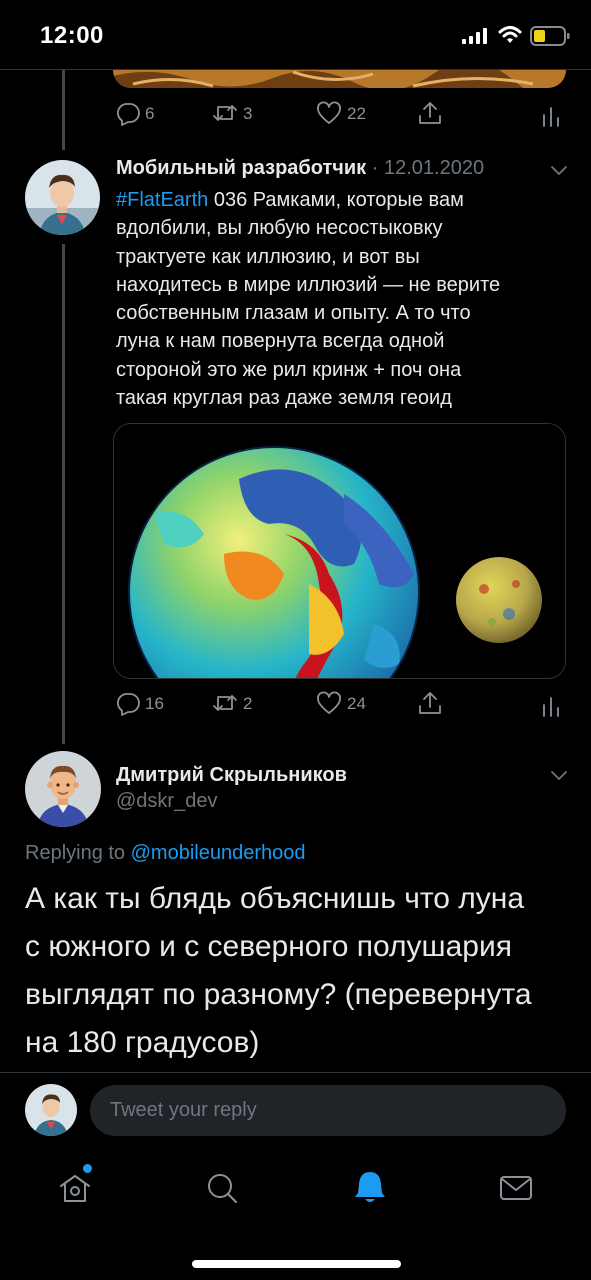  What do you see at coordinates (63, 110) in the screenshot?
I see `thread-line-top` at bounding box center [63, 110].